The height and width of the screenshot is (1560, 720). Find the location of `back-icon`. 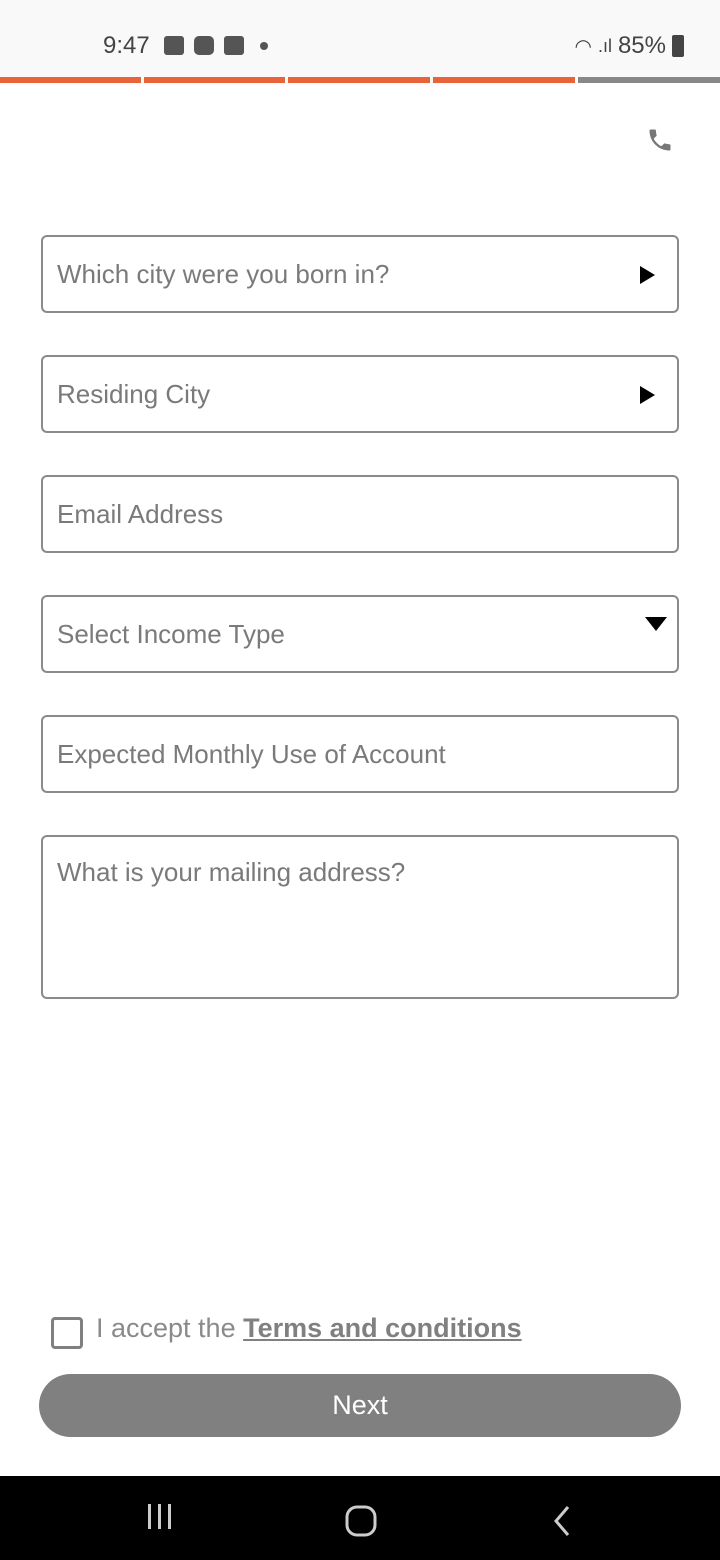

back-icon is located at coordinates (562, 1521).